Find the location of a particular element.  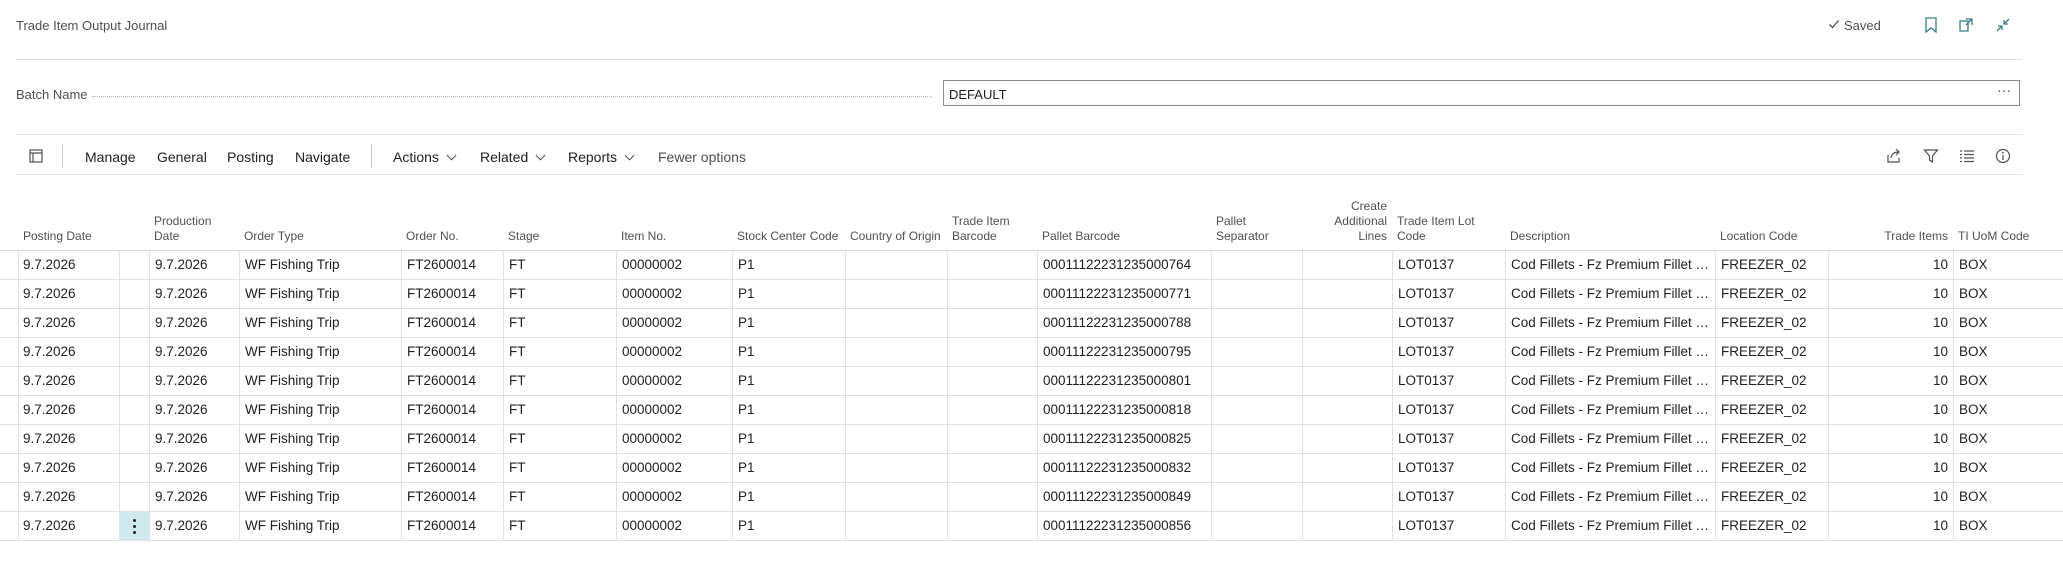

cell-pallet-barcode: 00011122231235000764 is located at coordinates (1124, 265).